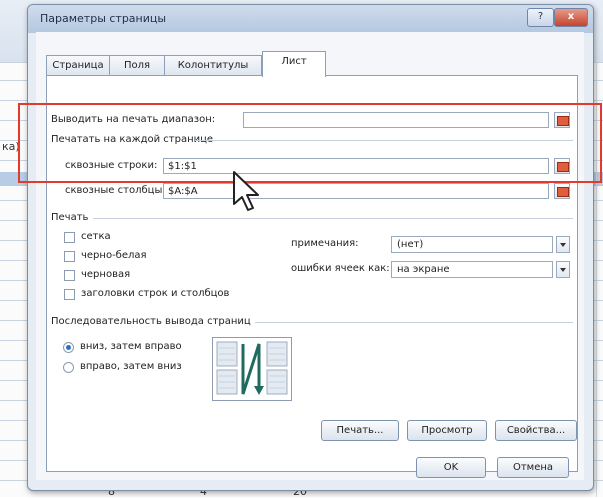  Describe the element at coordinates (69, 256) in the screenshot. I see `black-white-checkbox` at that location.